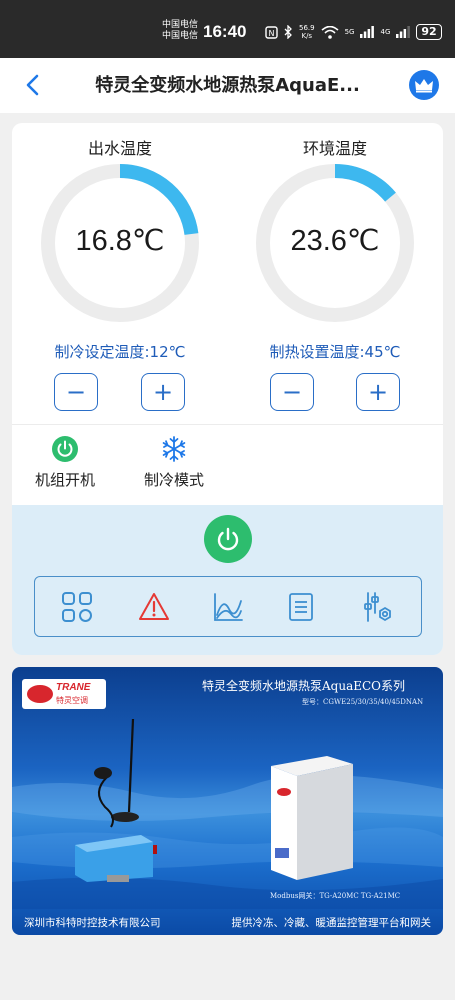 Image resolution: width=455 pixels, height=1000 pixels. Describe the element at coordinates (307, 28) in the screenshot. I see `net-speed-value: 56.9` at that location.